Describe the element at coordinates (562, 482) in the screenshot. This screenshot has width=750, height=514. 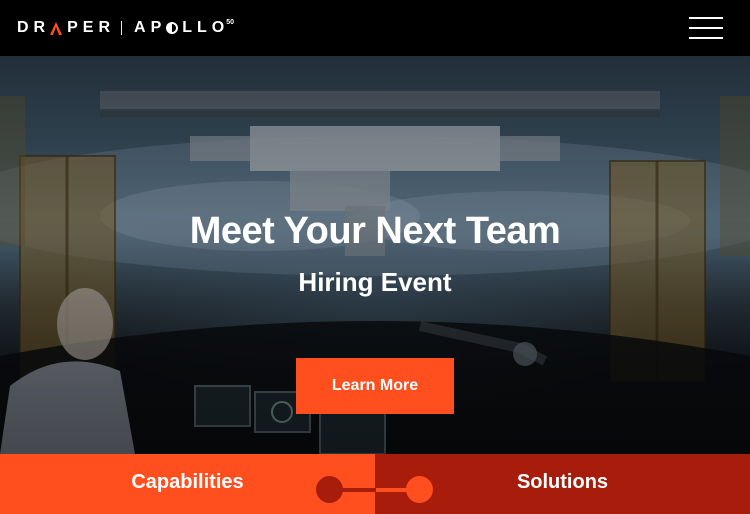
I see `tab-solutions-label: Solutions` at that location.